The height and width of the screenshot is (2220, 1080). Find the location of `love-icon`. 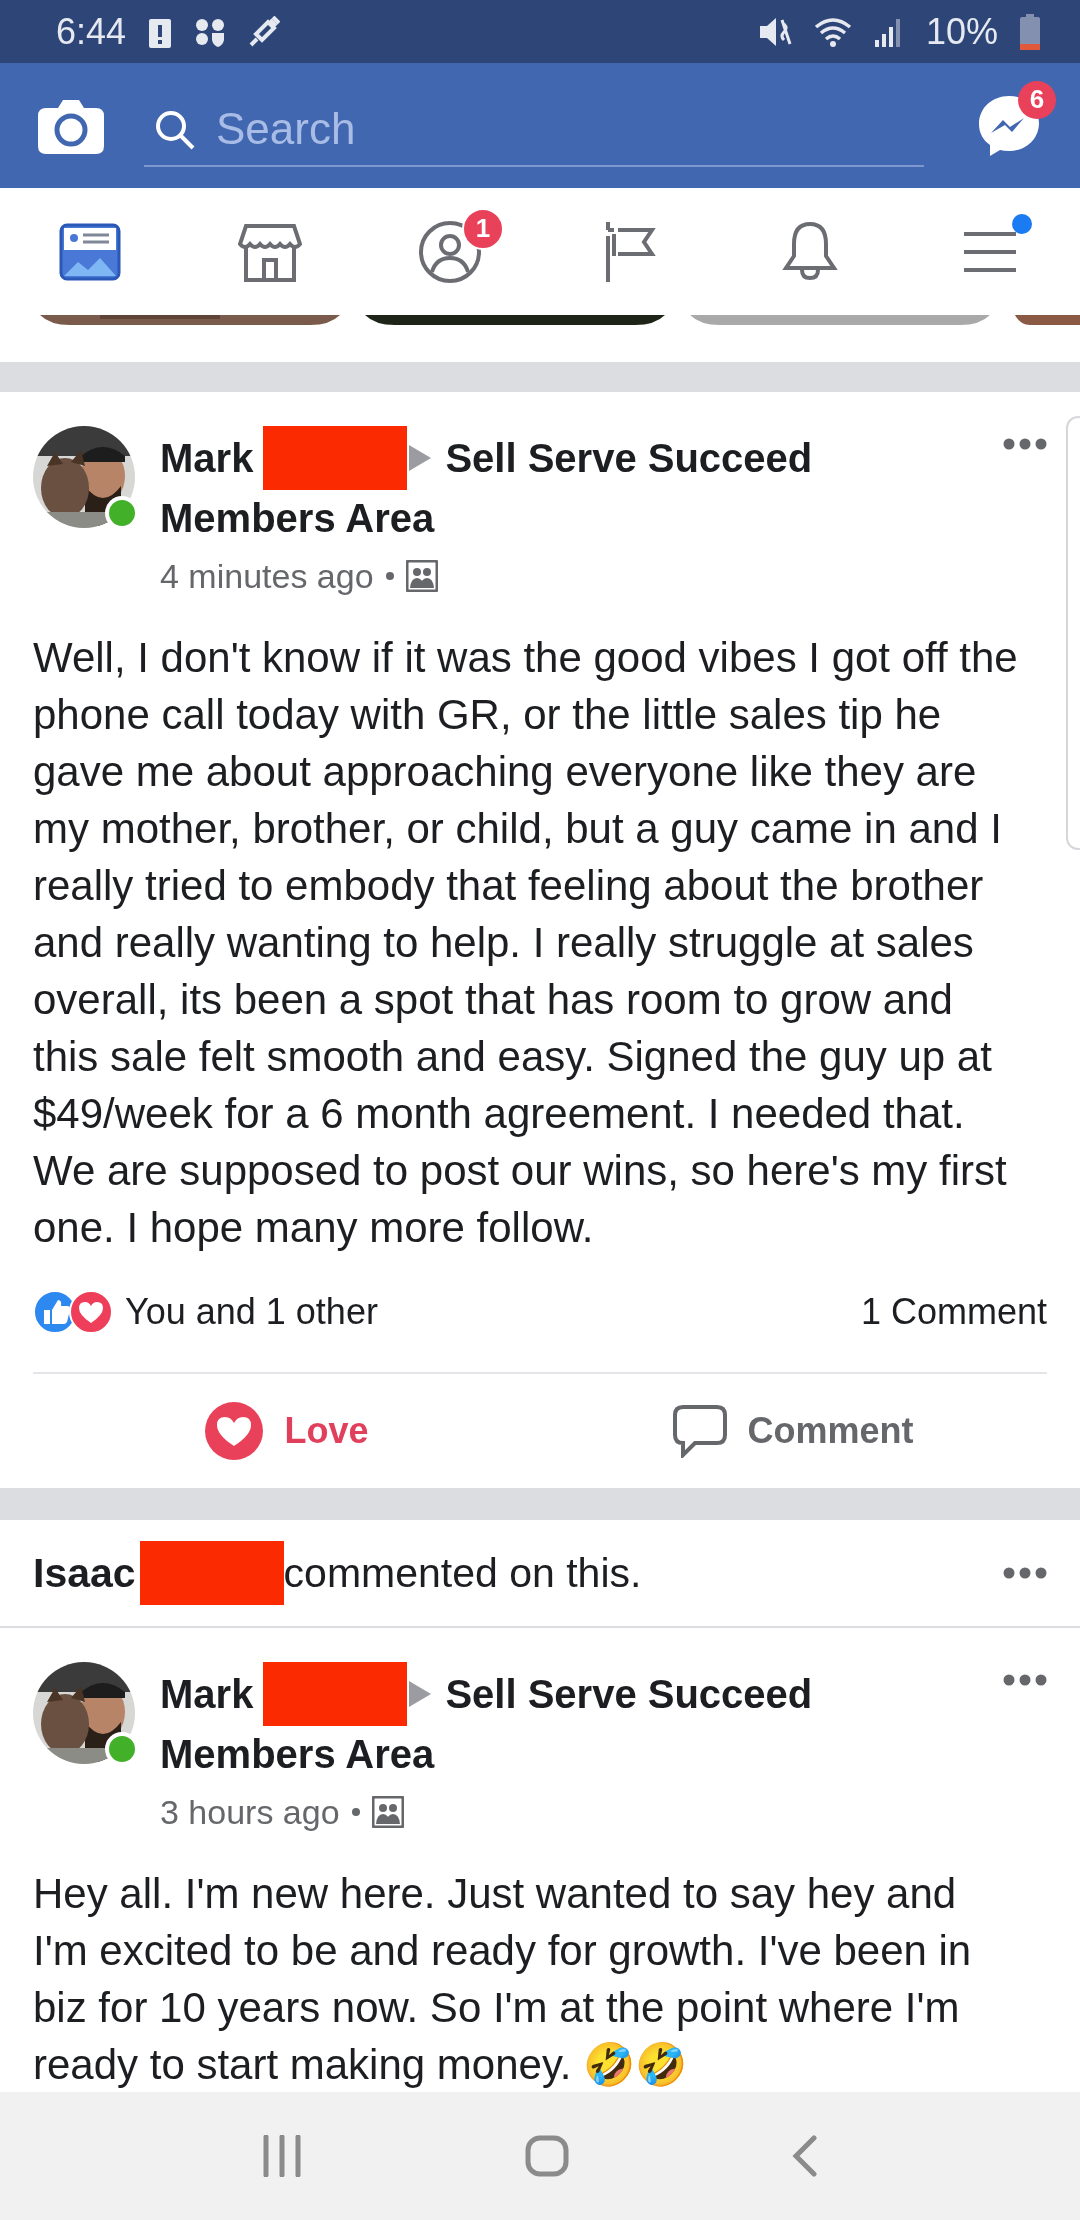

love-icon is located at coordinates (91, 1312).